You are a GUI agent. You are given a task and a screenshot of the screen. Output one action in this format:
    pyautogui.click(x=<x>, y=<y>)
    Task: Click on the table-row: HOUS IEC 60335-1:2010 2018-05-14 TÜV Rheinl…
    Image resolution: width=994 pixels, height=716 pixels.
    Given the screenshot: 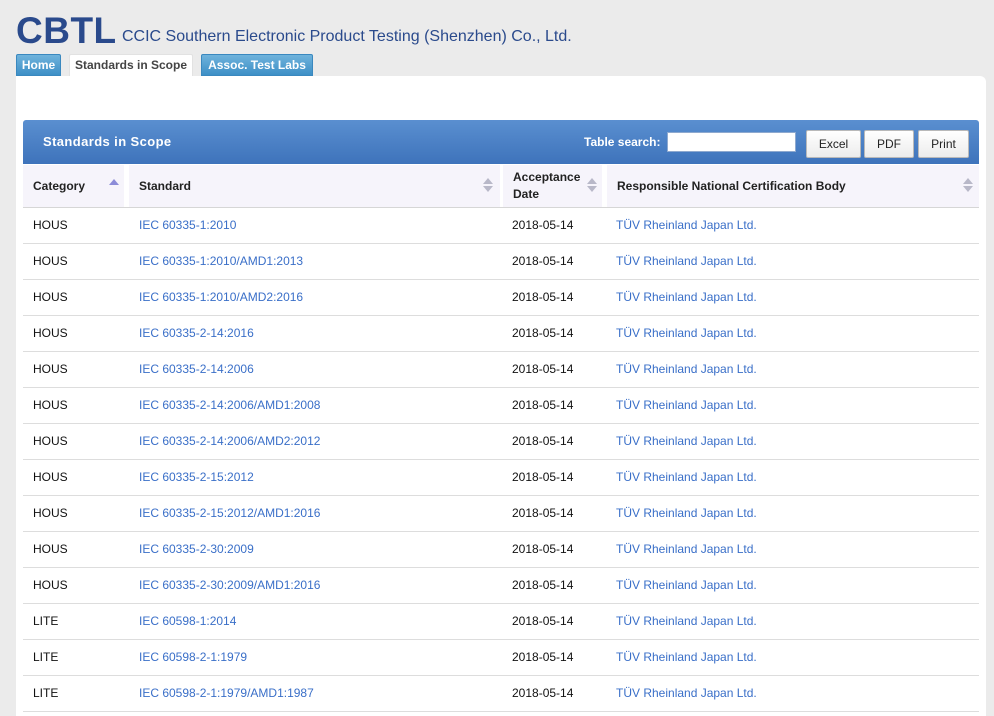 What is the action you would take?
    pyautogui.click(x=501, y=226)
    